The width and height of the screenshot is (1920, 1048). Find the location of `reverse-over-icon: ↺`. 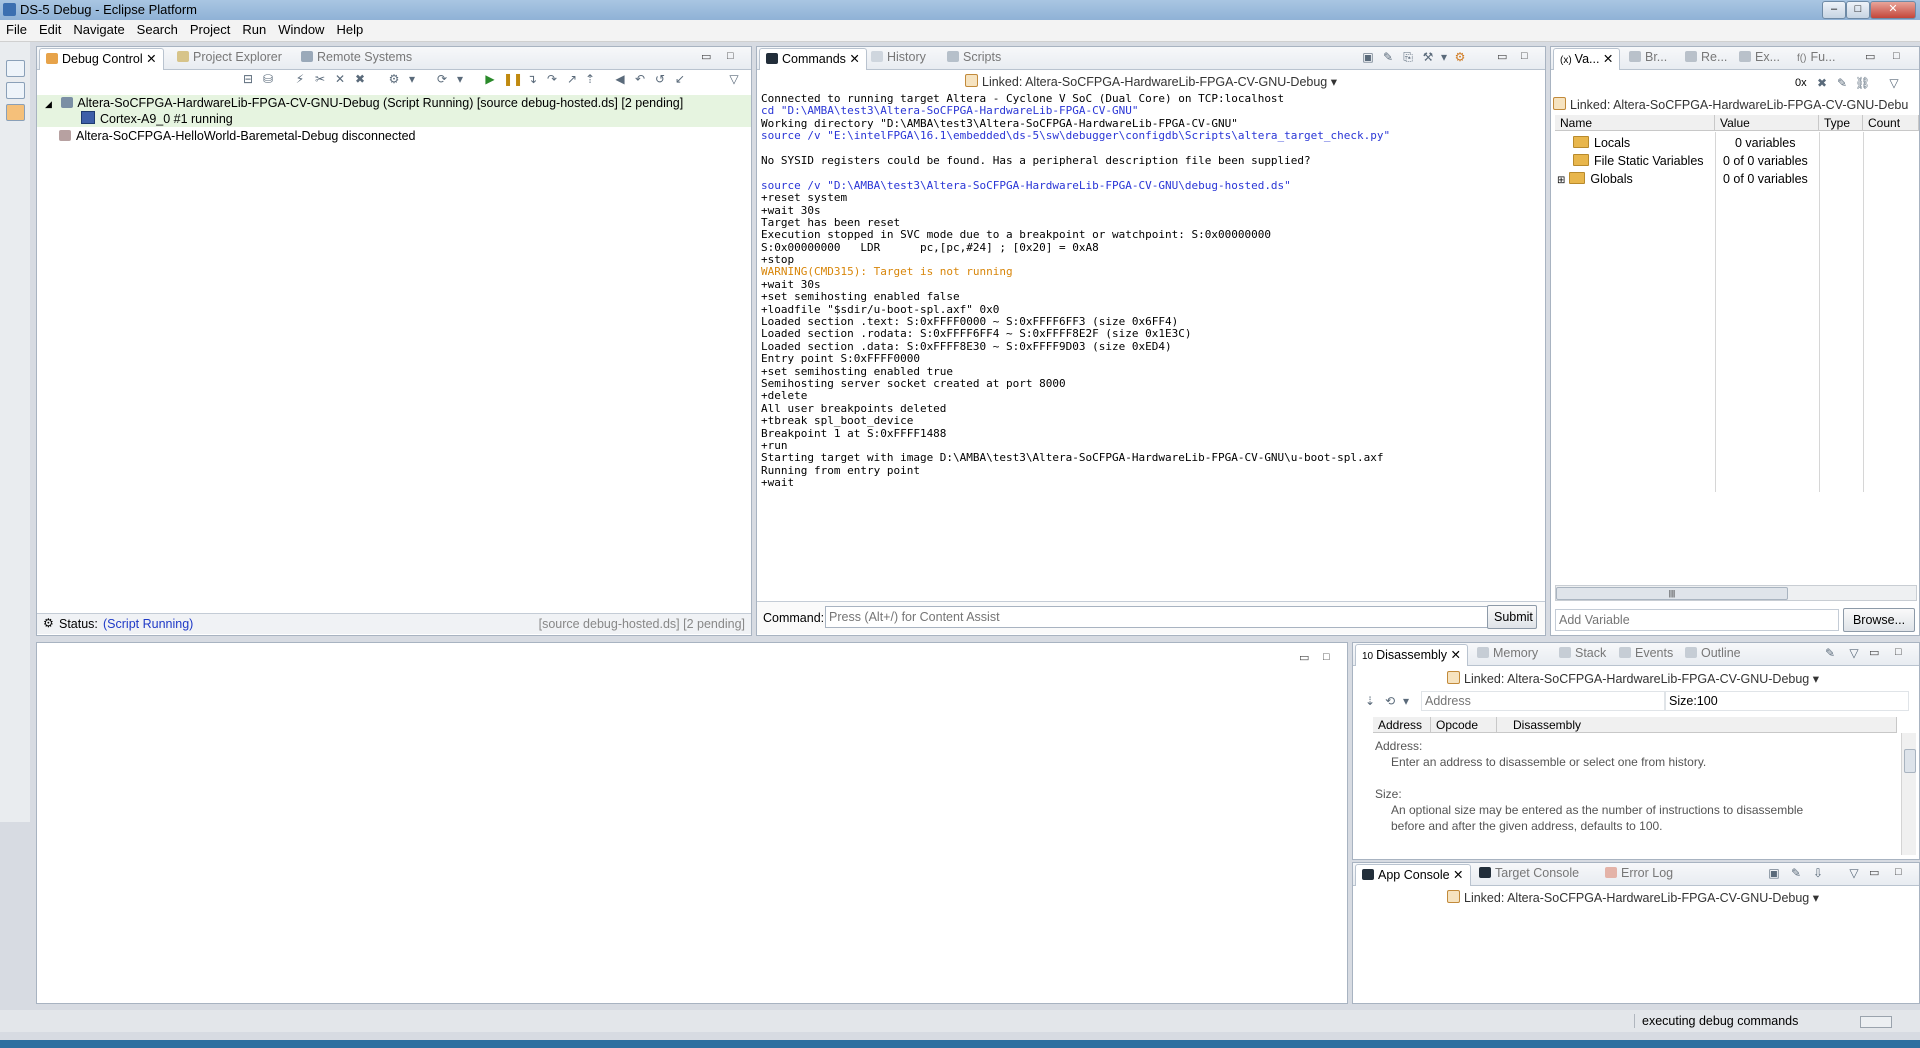

reverse-over-icon: ↺ is located at coordinates (660, 79).